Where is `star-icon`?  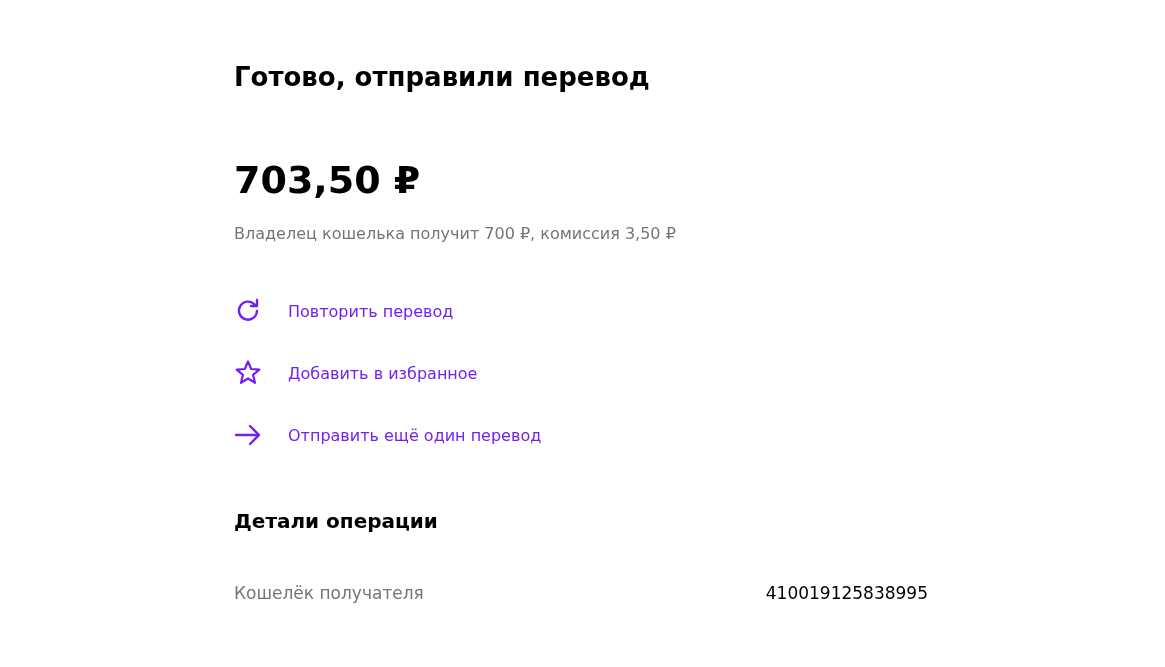 star-icon is located at coordinates (248, 373).